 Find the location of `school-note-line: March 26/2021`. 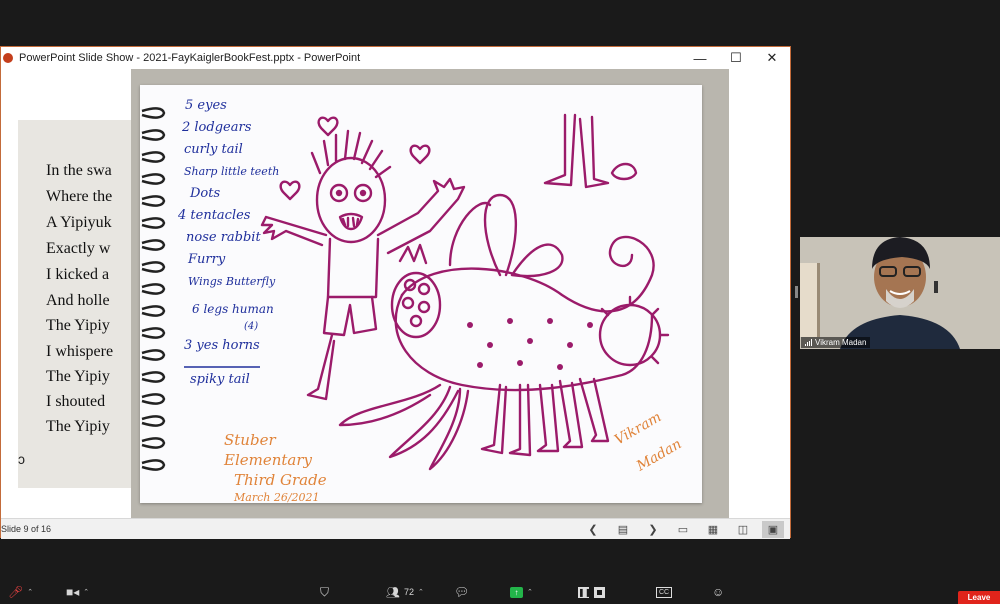

school-note-line: March 26/2021 is located at coordinates (276, 497).